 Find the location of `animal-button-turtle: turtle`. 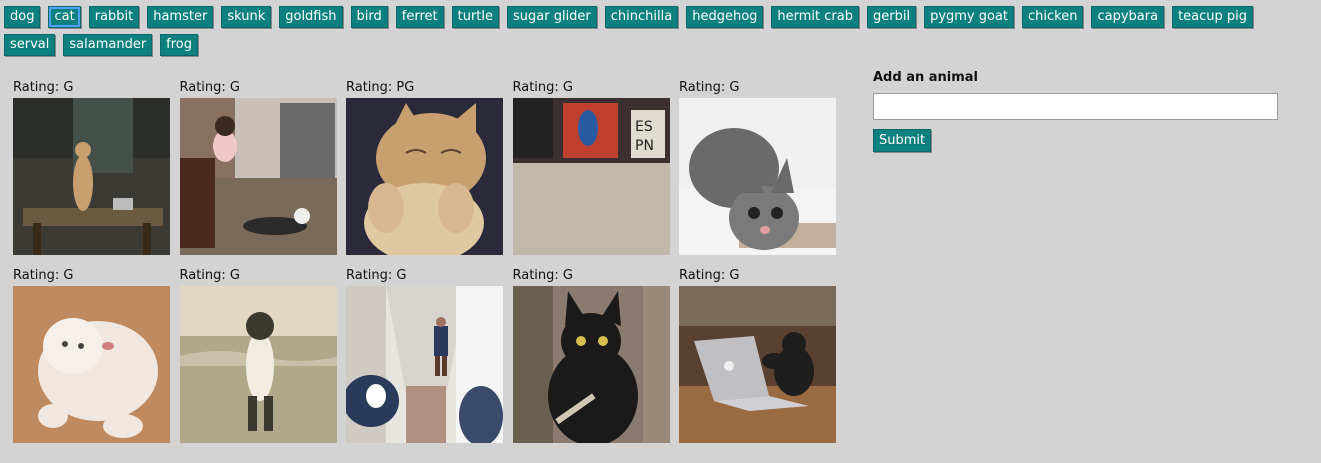

animal-button-turtle: turtle is located at coordinates (475, 17).